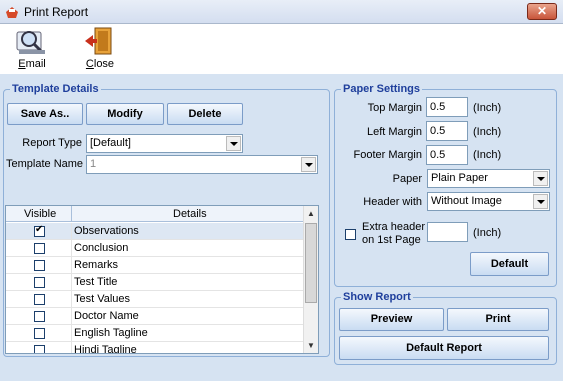 The height and width of the screenshot is (381, 563). I want to click on extra-header-label-line1: Extra header, so click(393, 227).